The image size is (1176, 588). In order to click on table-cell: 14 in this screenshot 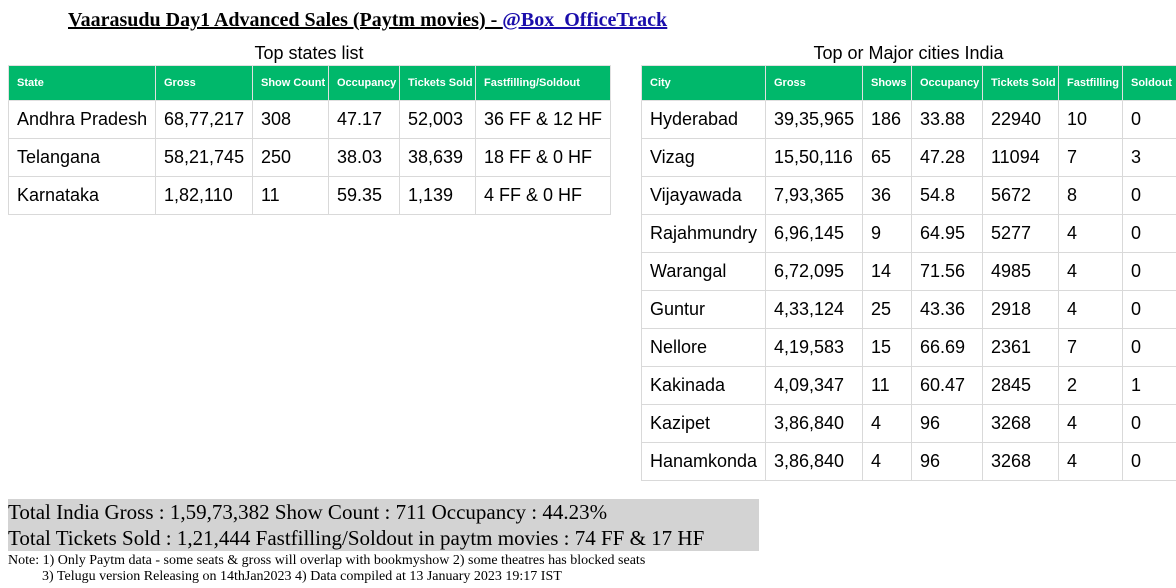, I will do `click(887, 271)`.